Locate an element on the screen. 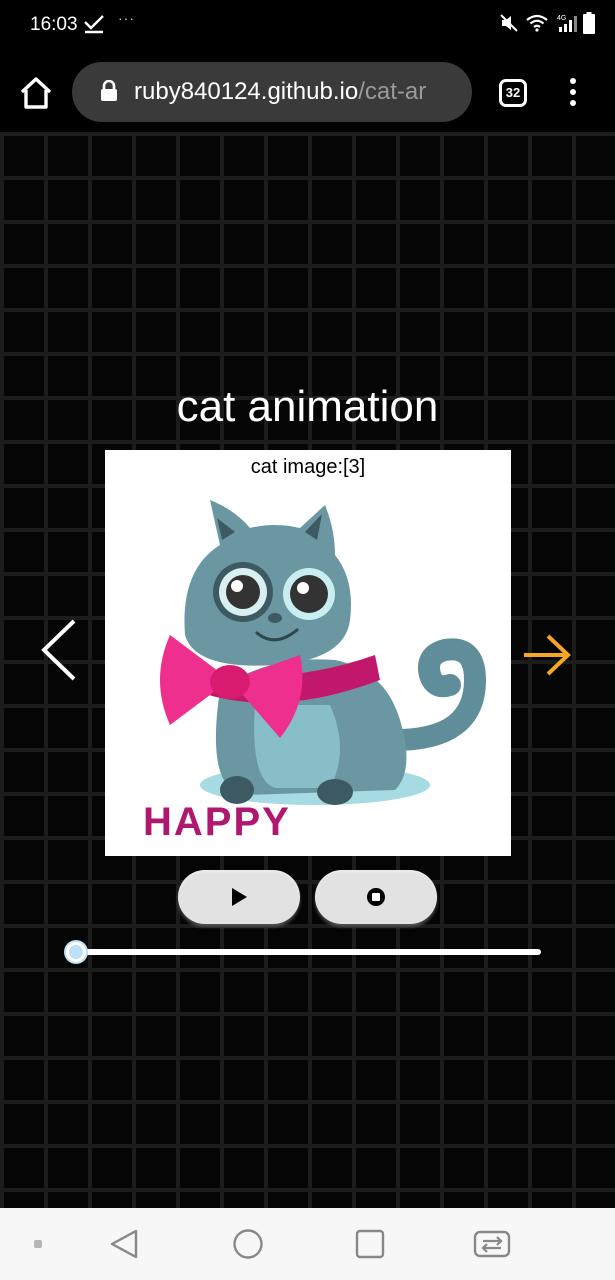 This screenshot has height=1280, width=615. page-title: cat animation is located at coordinates (307, 406).